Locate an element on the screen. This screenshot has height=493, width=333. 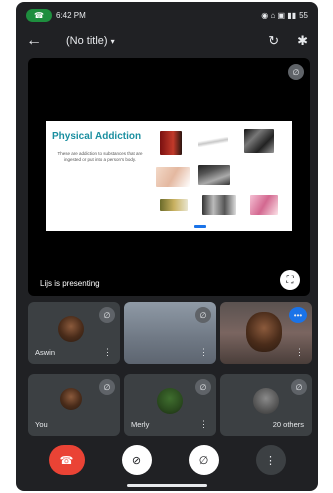
status-time: 6:42 PM is located at coordinates (70, 15).